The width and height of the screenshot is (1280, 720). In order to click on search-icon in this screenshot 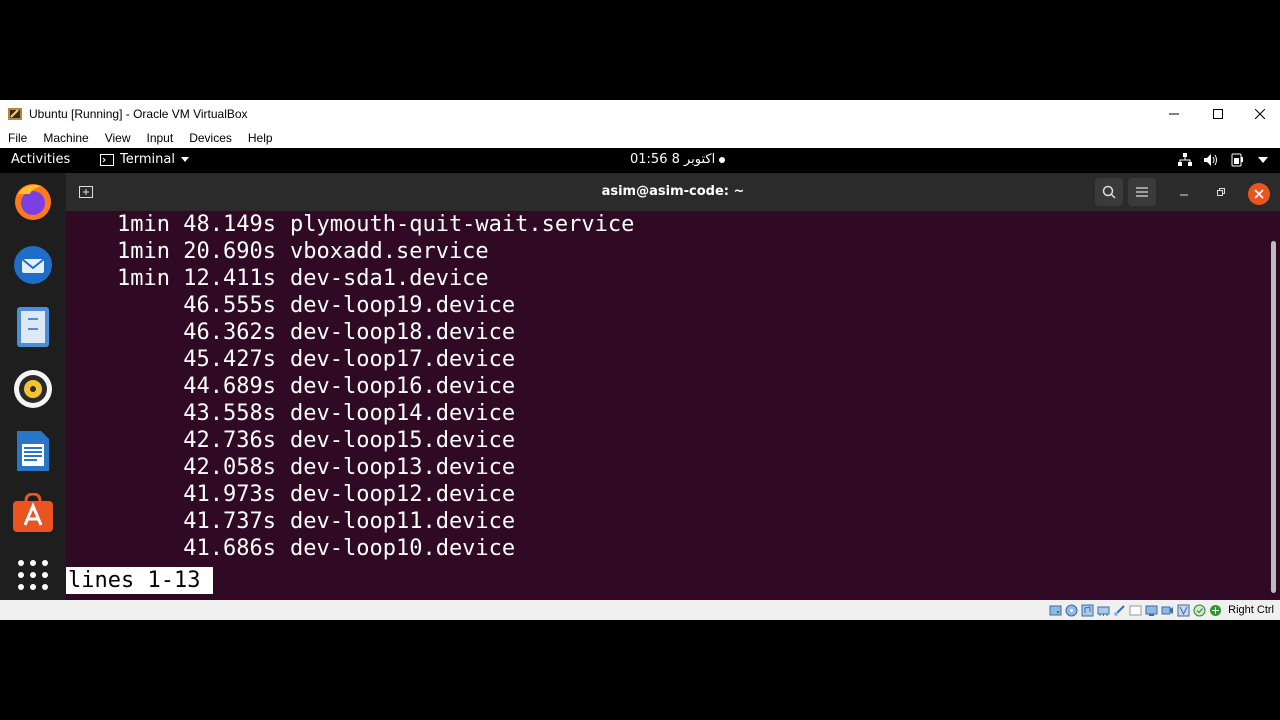, I will do `click(1109, 192)`.